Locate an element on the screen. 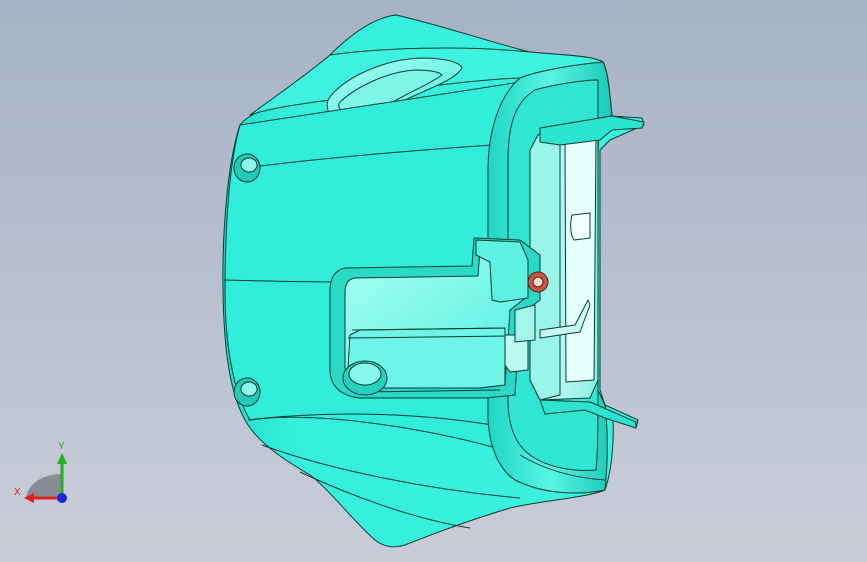 This screenshot has width=867, height=562. y-arrow-head is located at coordinates (62, 458).